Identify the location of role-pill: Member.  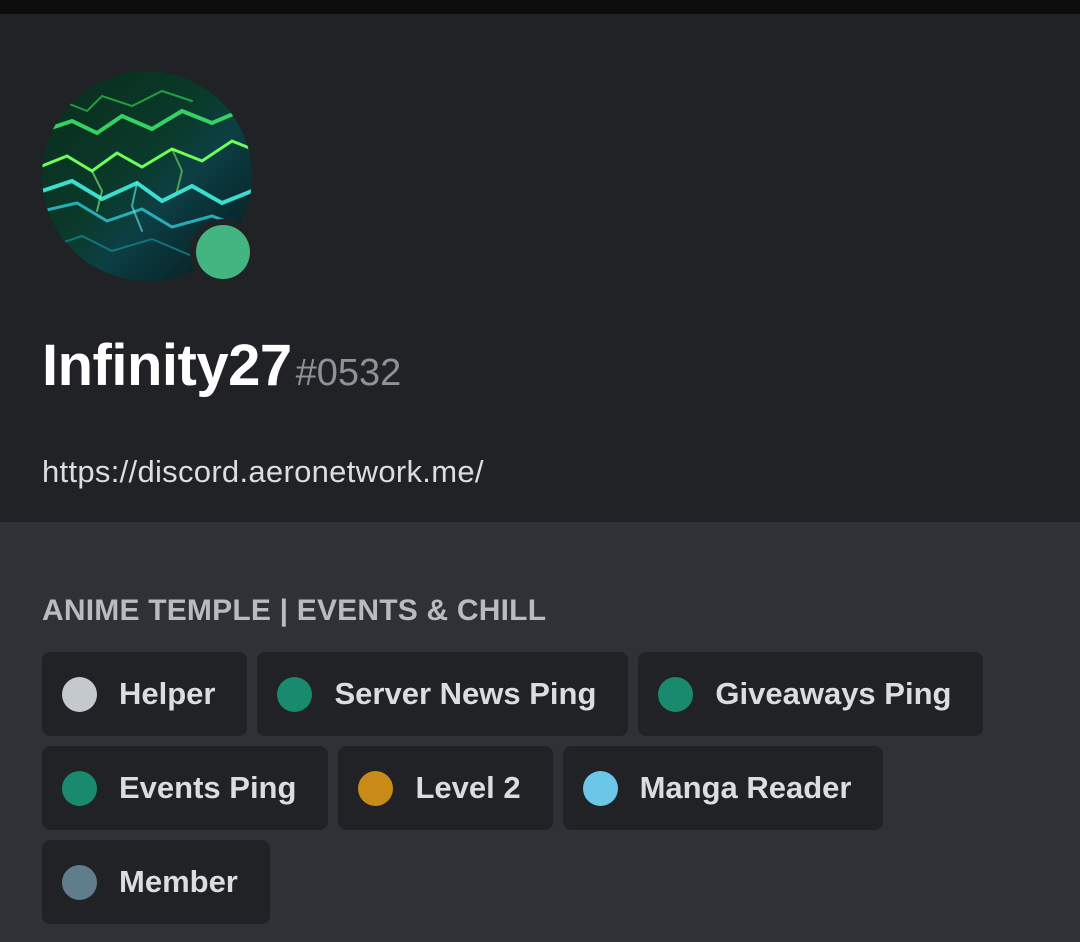
(156, 882).